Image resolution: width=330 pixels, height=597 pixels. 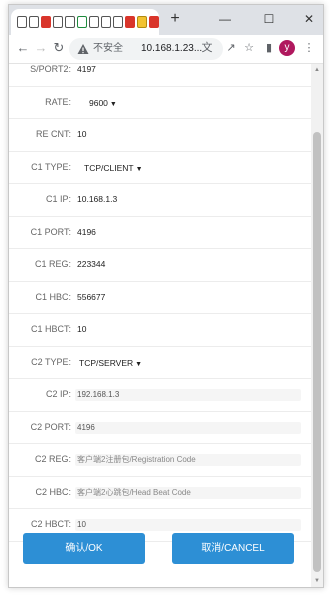 What do you see at coordinates (50, 329) in the screenshot?
I see `field-label: C1 HBCT:` at bounding box center [50, 329].